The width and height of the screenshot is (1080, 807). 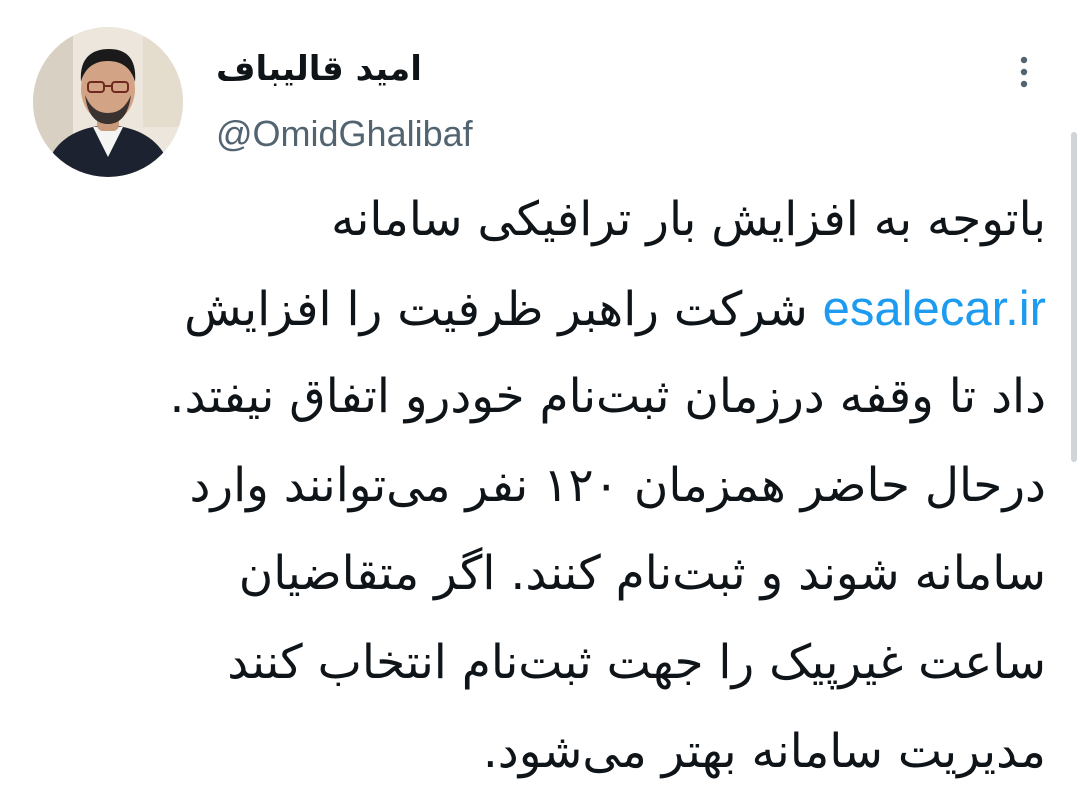 What do you see at coordinates (764, 751) in the screenshot?
I see `tweet-line: مدیریت سامانه بهتر می‌شود.` at bounding box center [764, 751].